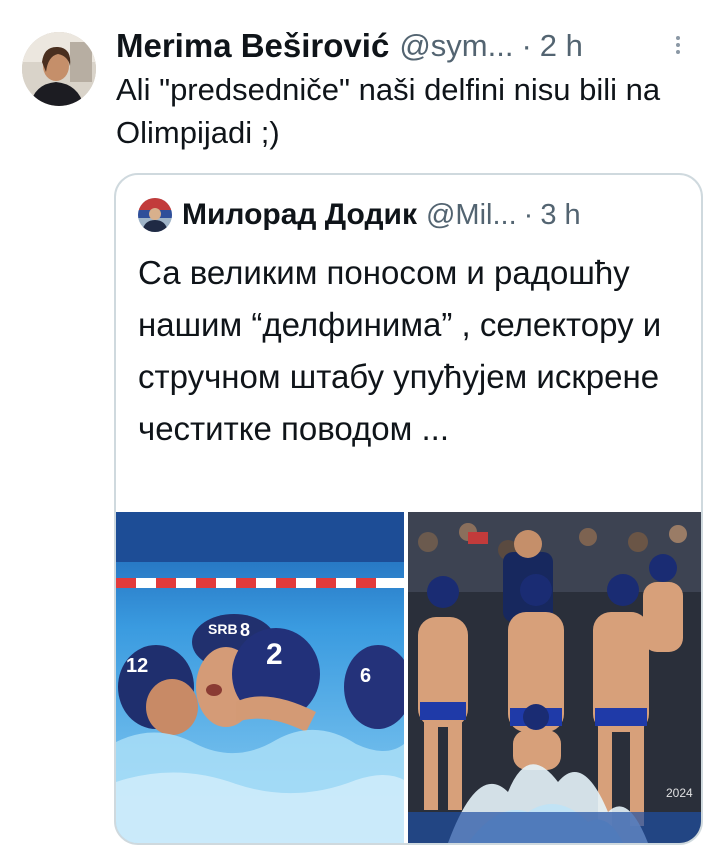  What do you see at coordinates (223, 629) in the screenshot?
I see `cap-text: SRB` at bounding box center [223, 629].